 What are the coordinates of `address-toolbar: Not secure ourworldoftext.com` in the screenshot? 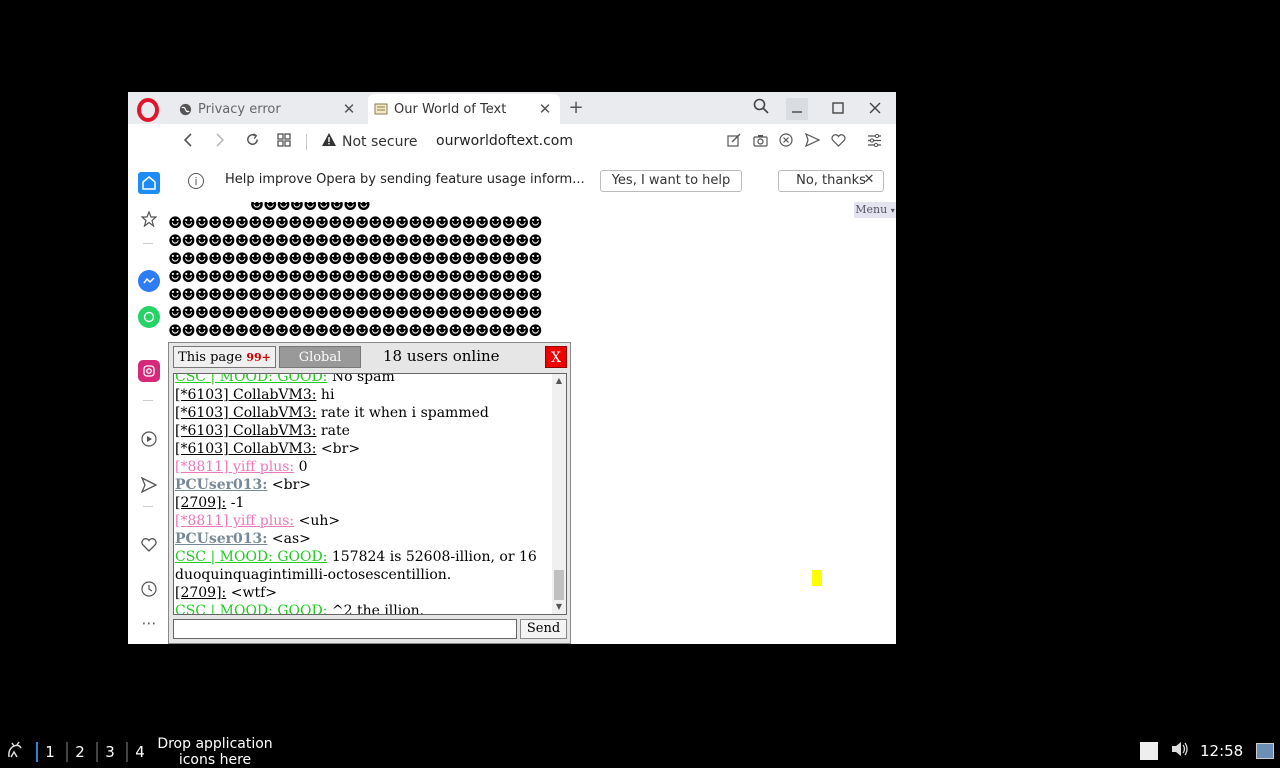 It's located at (532, 142).